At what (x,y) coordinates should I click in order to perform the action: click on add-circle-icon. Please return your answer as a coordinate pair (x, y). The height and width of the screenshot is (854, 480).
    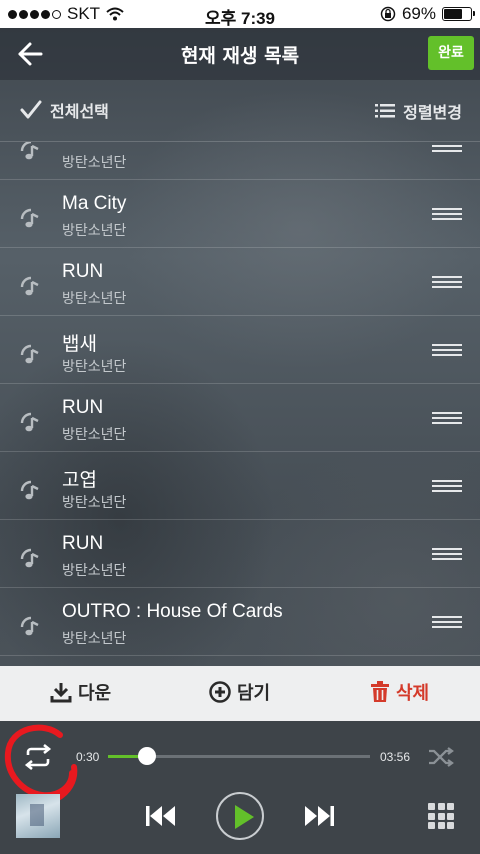
    Looking at the image, I should click on (220, 692).